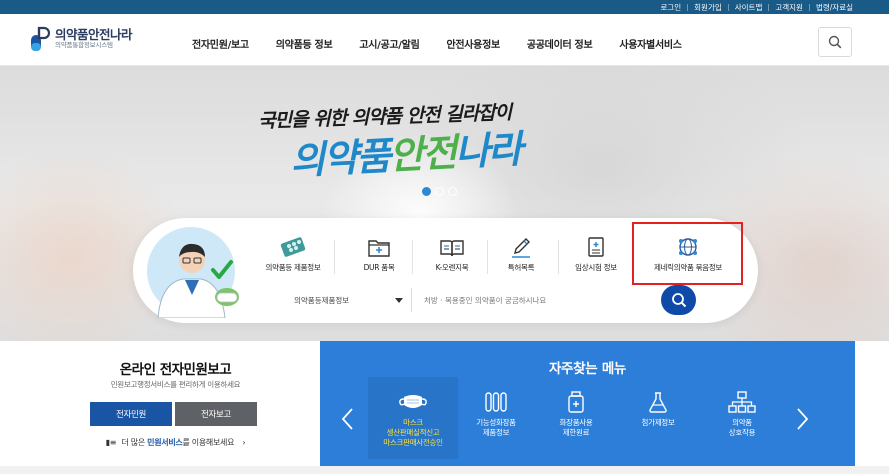  I want to click on logo-mark-icon, so click(40, 39).